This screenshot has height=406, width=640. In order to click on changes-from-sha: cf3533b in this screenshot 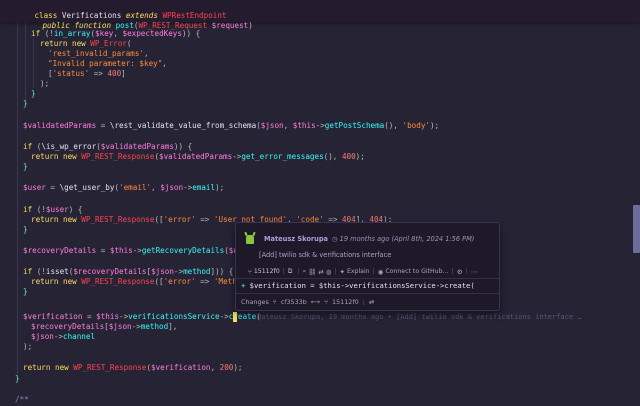, I will do `click(294, 302)`.